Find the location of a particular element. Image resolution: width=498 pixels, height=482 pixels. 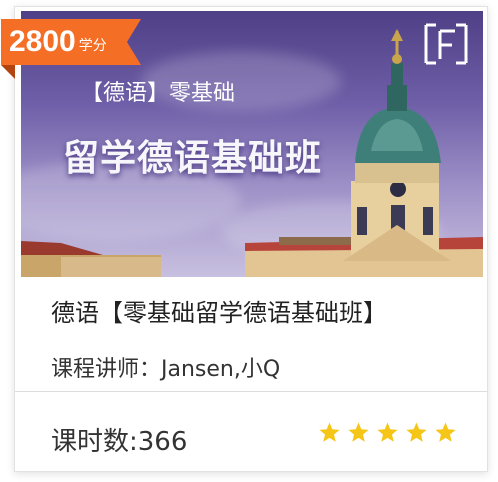

banner-subtitle: 【德语】零基础 is located at coordinates (158, 93).